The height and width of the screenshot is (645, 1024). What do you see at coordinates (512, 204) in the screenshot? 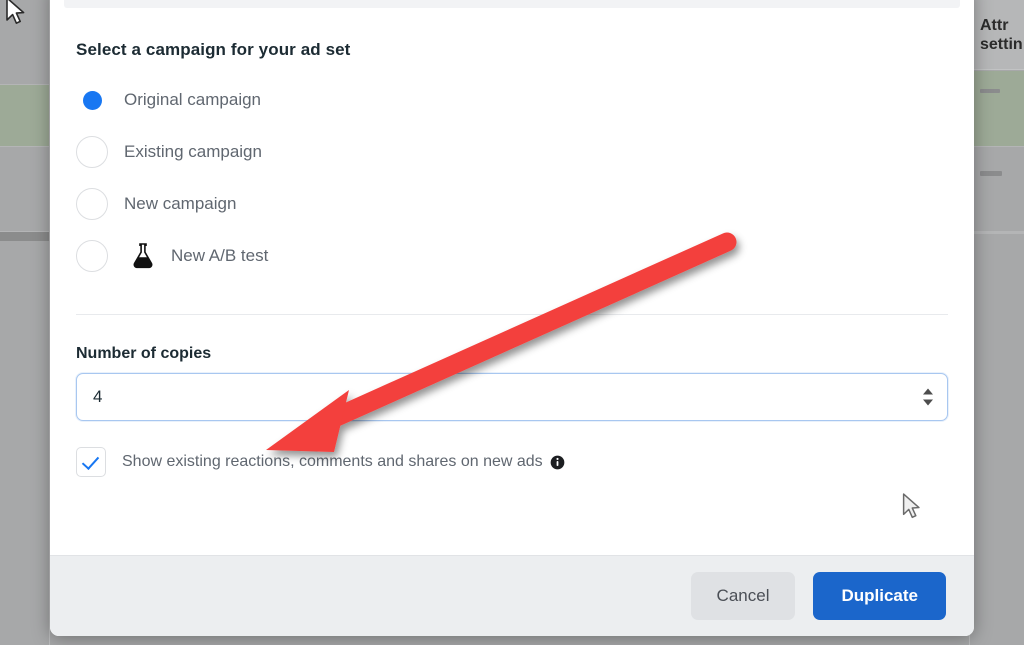
I see `radio-option-new-campaign: New campaign` at bounding box center [512, 204].